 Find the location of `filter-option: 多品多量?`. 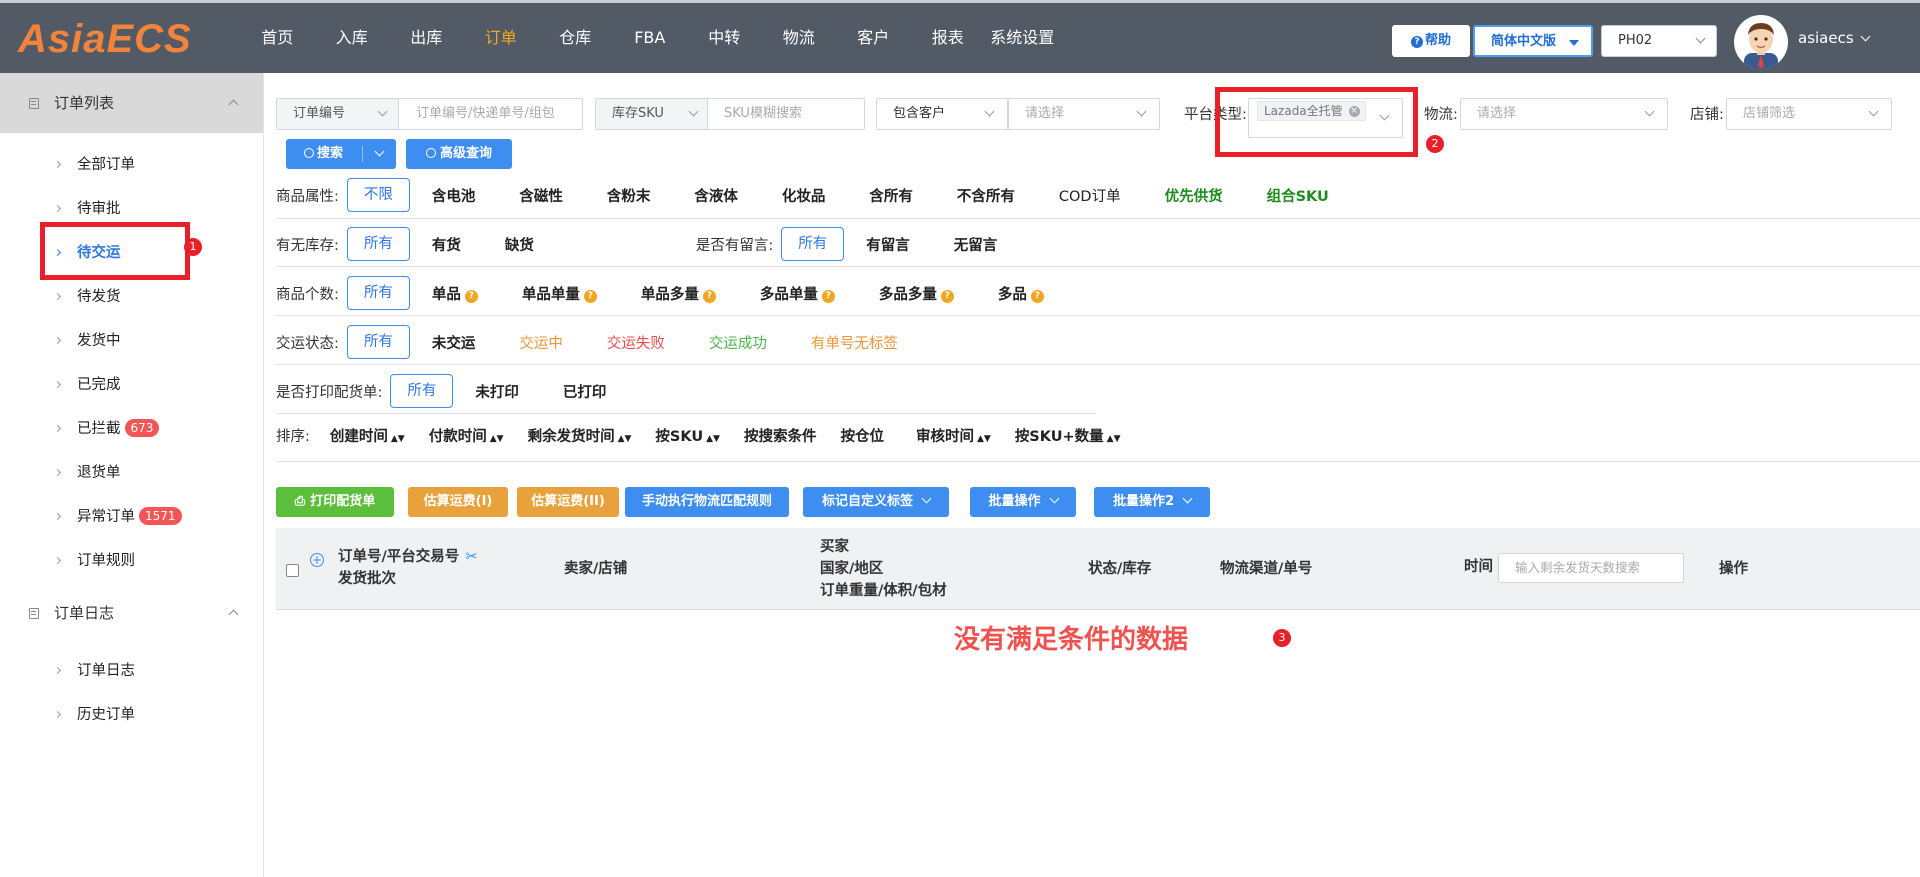

filter-option: 多品多量? is located at coordinates (916, 293).